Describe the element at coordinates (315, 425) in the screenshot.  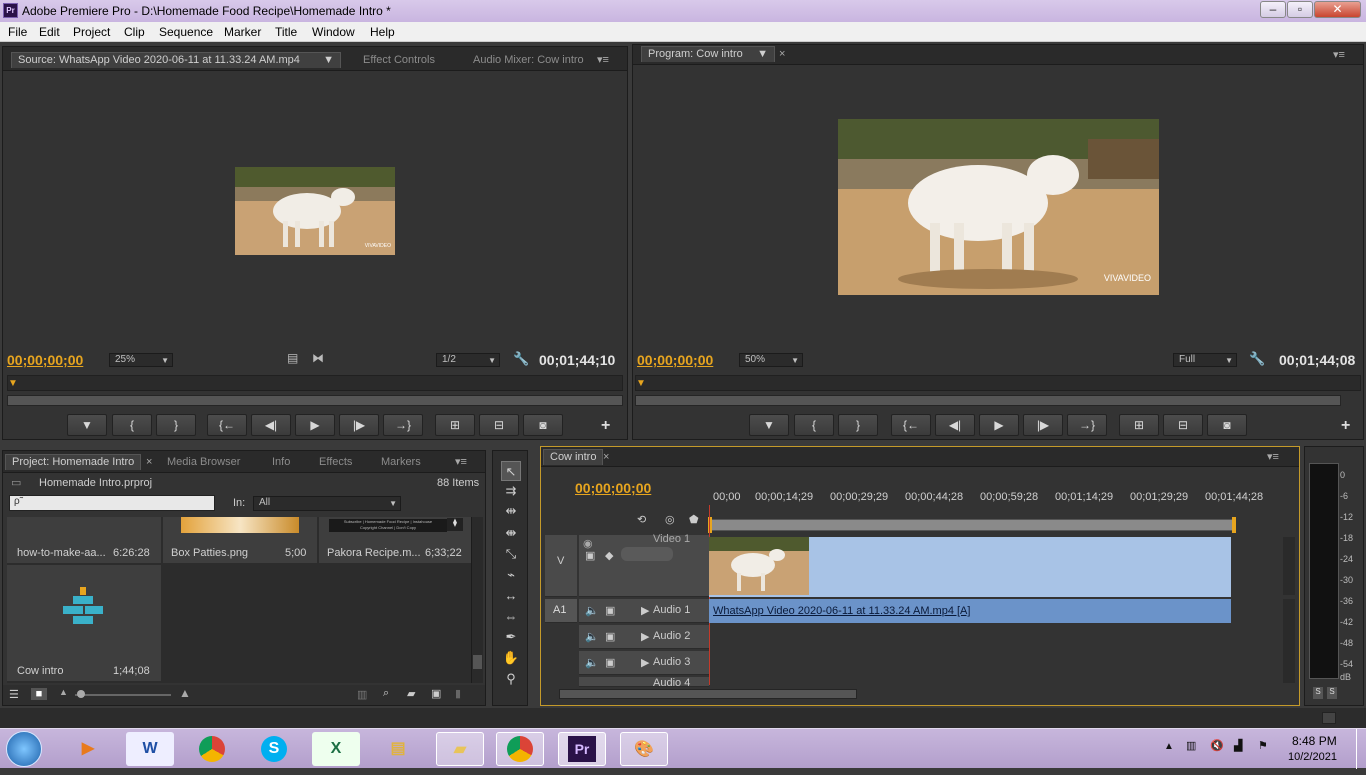
I see `play-button: ▶` at that location.